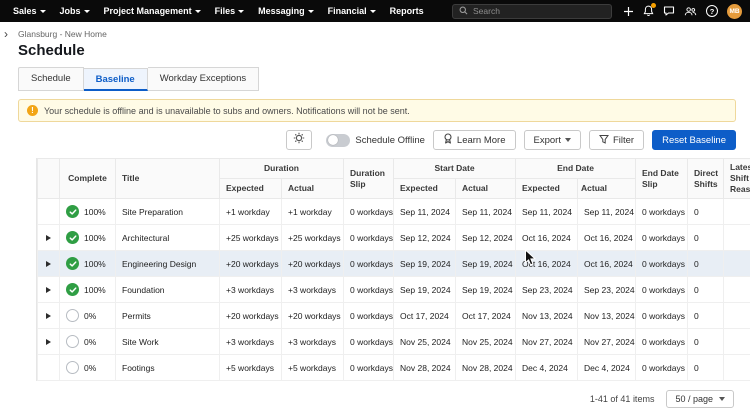 This screenshot has height=408, width=750. What do you see at coordinates (168, 342) in the screenshot?
I see `task-title: Site Work` at bounding box center [168, 342].